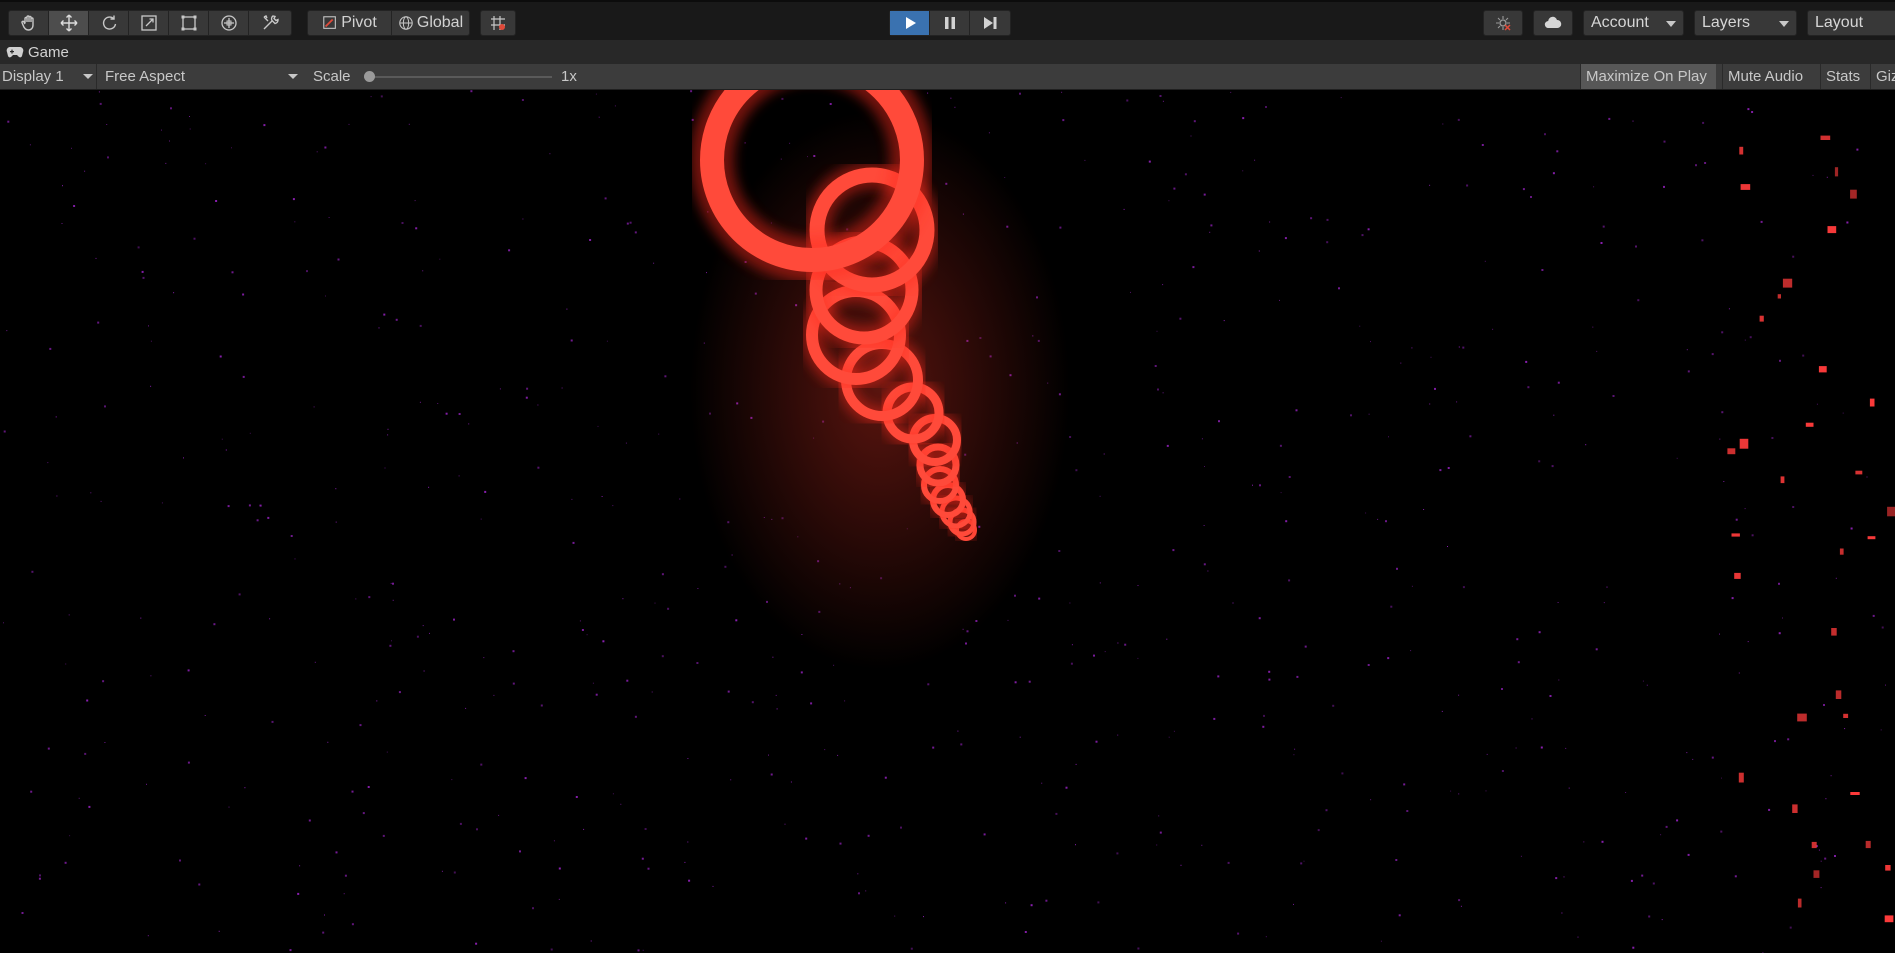 Image resolution: width=1895 pixels, height=953 pixels. What do you see at coordinates (1851, 23) in the screenshot?
I see `layout-dropdown: Layout` at bounding box center [1851, 23].